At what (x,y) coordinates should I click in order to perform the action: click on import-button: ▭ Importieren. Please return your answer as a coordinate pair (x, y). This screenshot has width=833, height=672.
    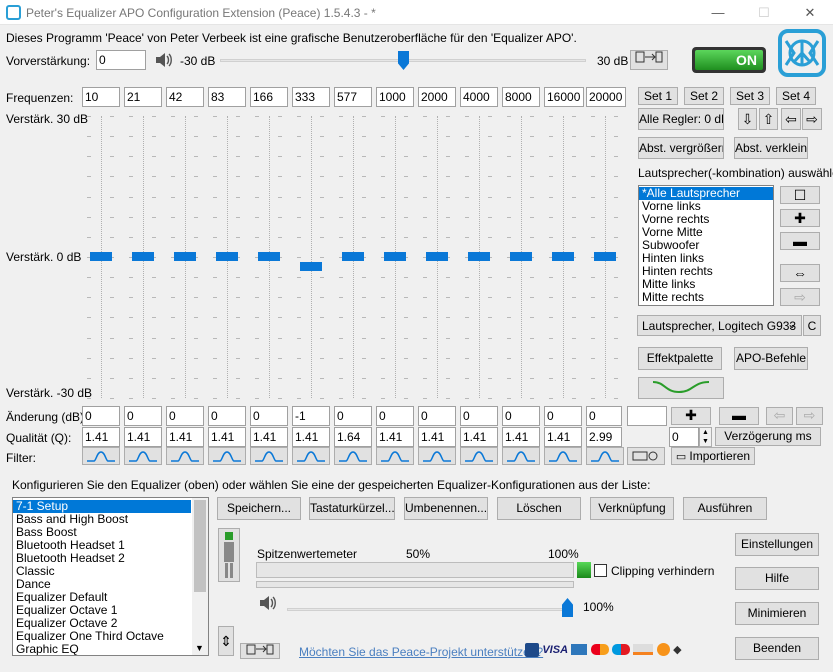
    Looking at the image, I should click on (713, 456).